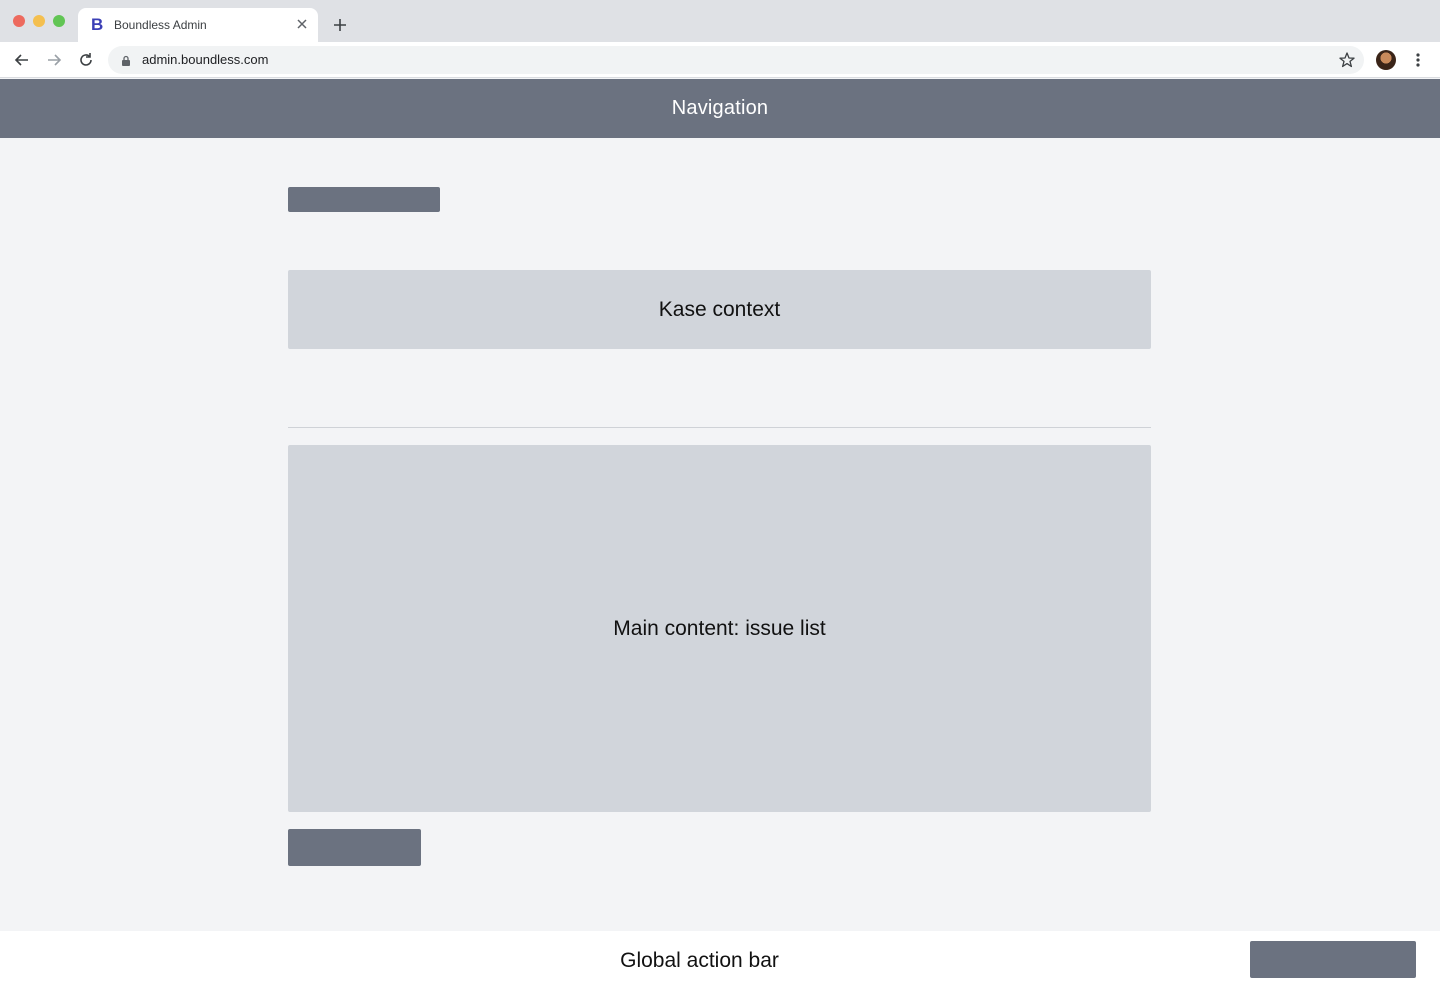 Image resolution: width=1440 pixels, height=988 pixels. Describe the element at coordinates (39, 21) in the screenshot. I see `minimize-window-button` at that location.